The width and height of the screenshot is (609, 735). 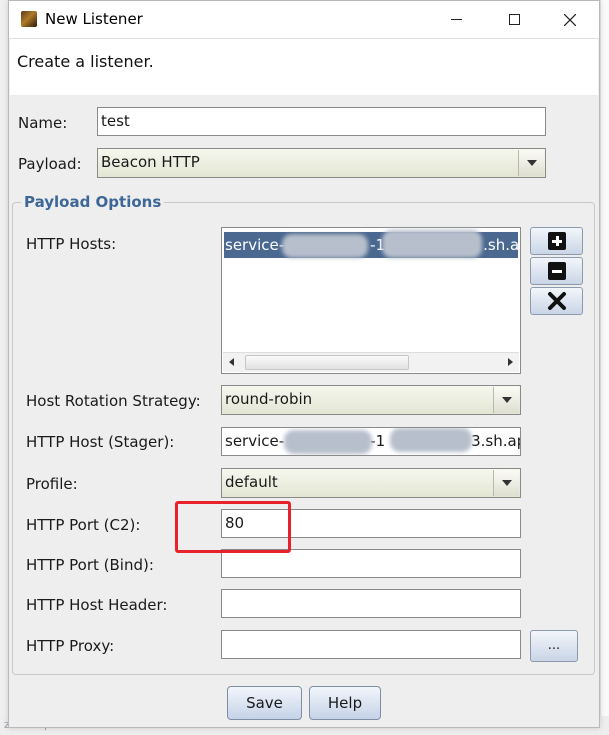 I want to click on window-title: New Listener, so click(x=94, y=19).